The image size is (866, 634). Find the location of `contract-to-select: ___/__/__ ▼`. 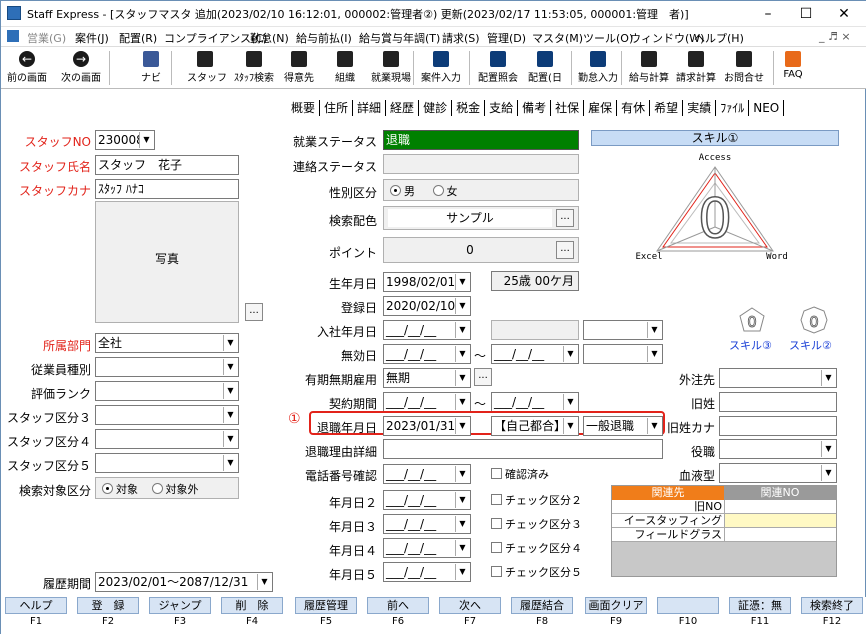

contract-to-select: ___/__/__ ▼ is located at coordinates (535, 402).